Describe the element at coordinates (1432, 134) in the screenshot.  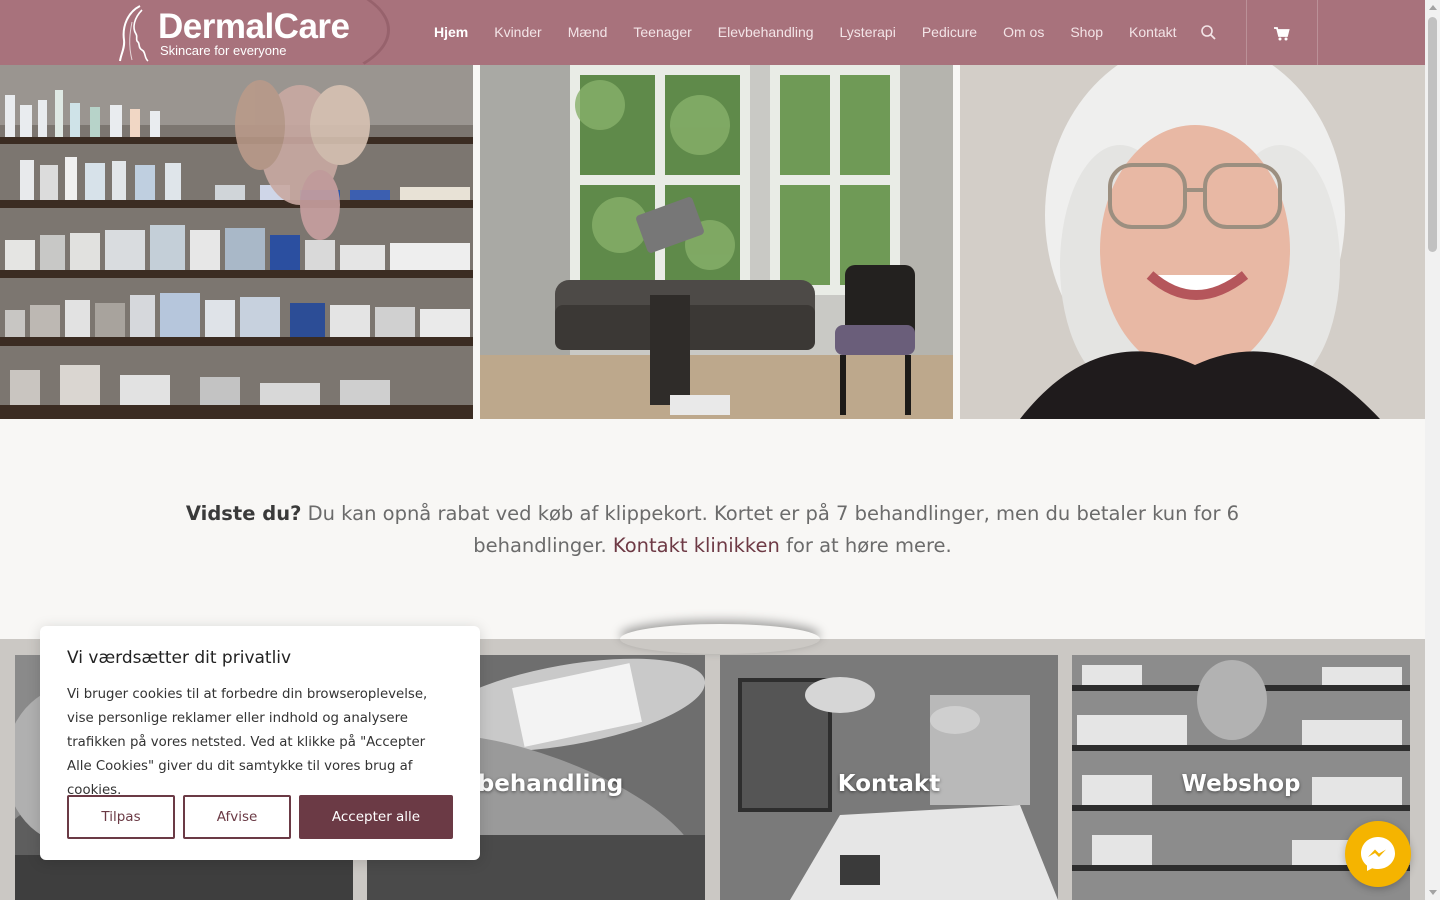
I see `scroll-thumb` at that location.